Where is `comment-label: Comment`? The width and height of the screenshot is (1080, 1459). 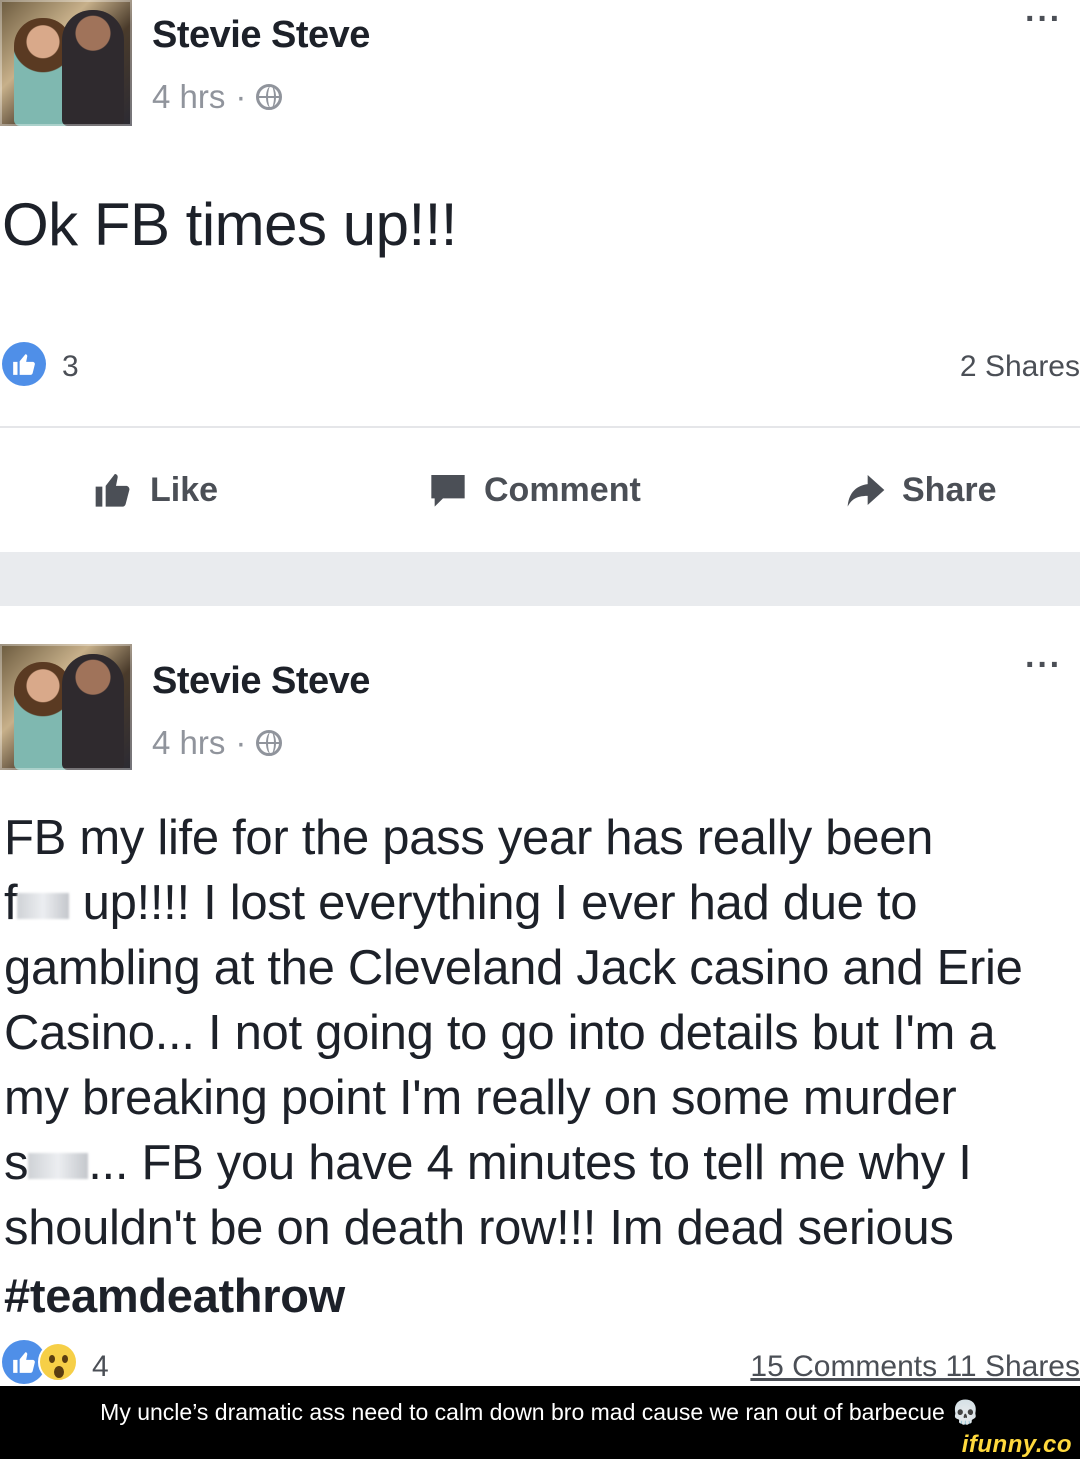
comment-label: Comment is located at coordinates (562, 489).